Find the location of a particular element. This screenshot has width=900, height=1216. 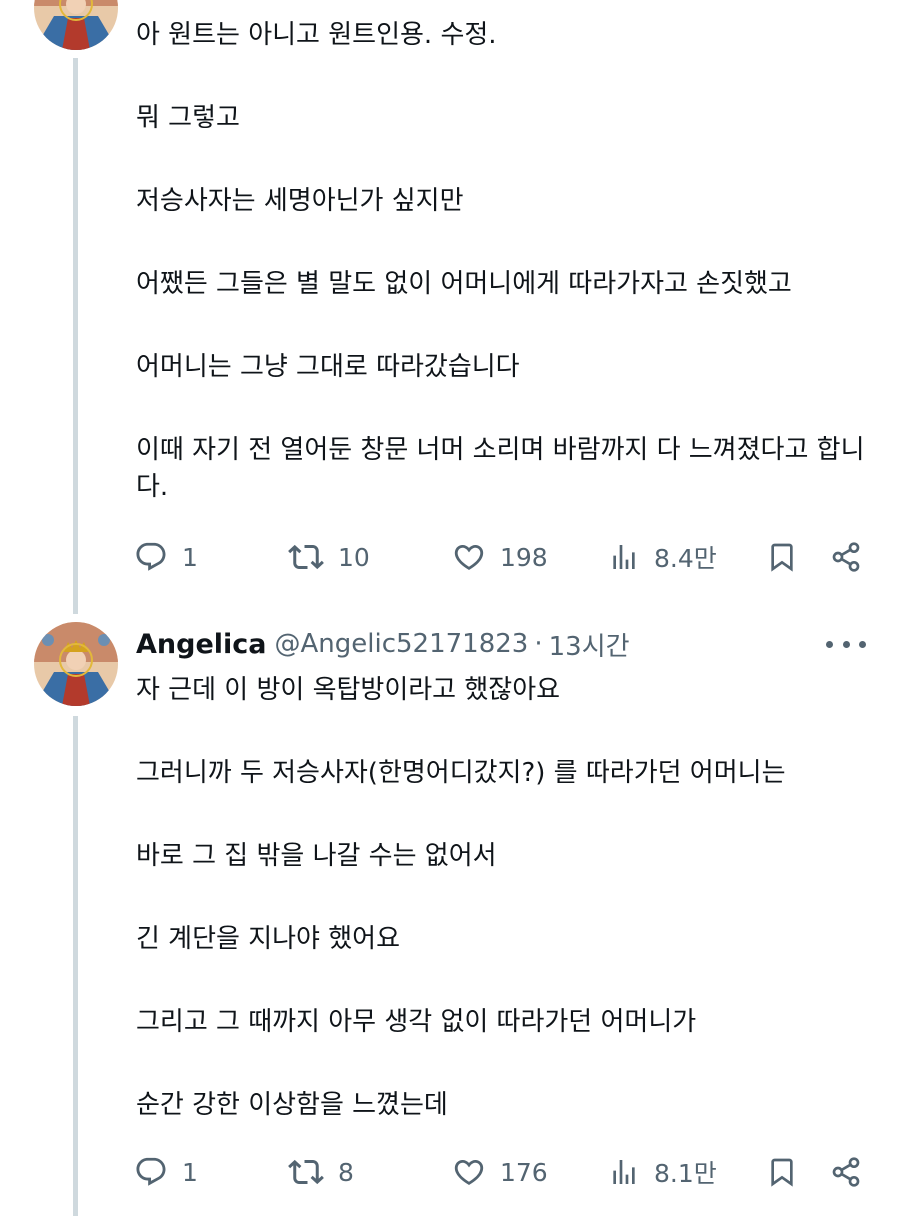

tweet-actions: 1 8 176 8.1만 is located at coordinates (504, 1172).